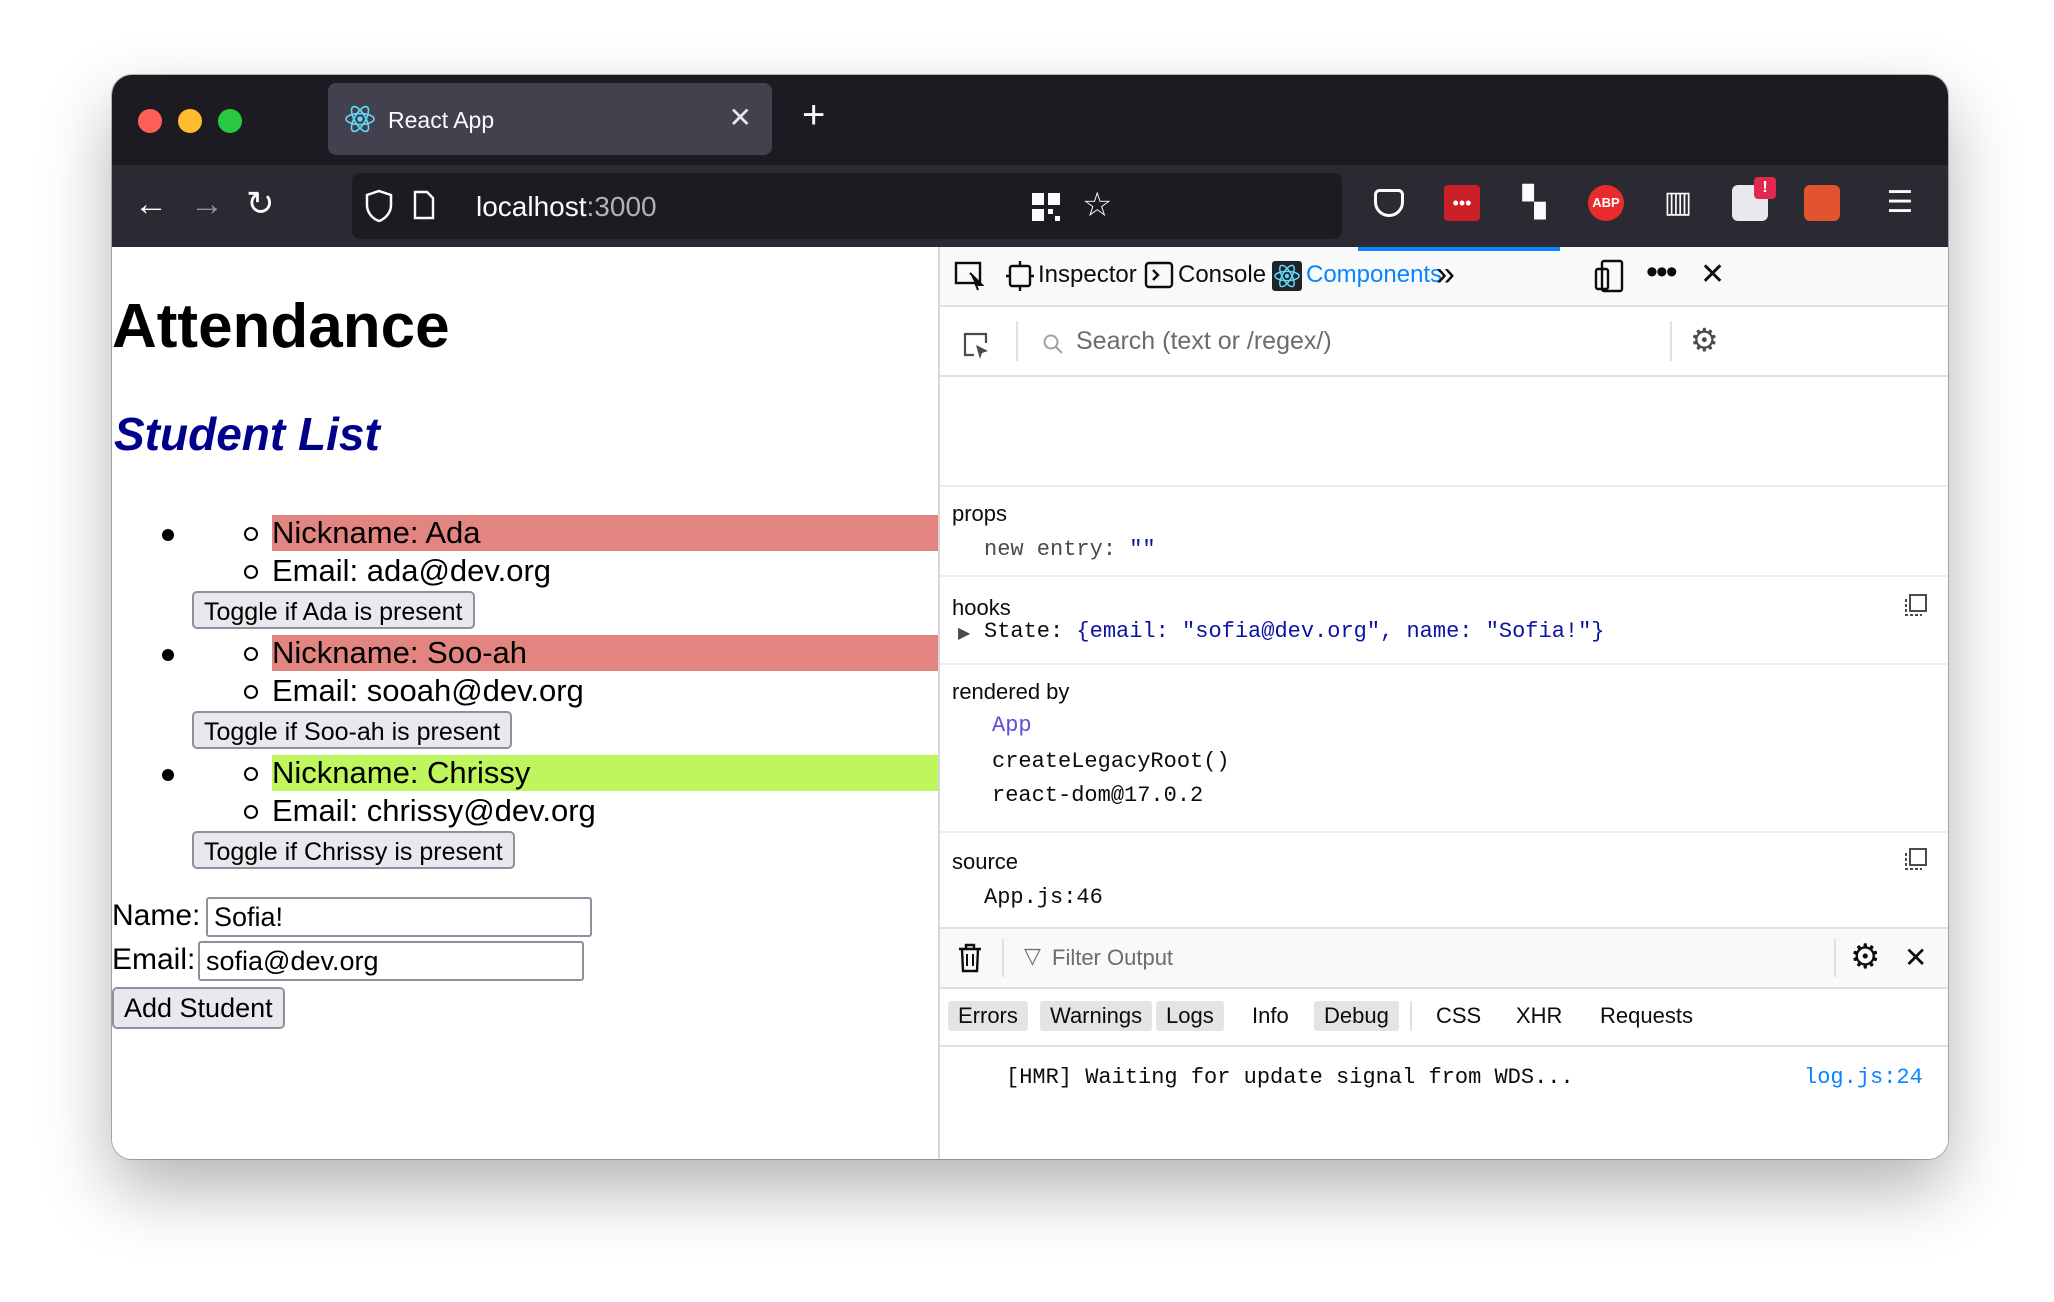  I want to click on reload-icon: ↻, so click(260, 204).